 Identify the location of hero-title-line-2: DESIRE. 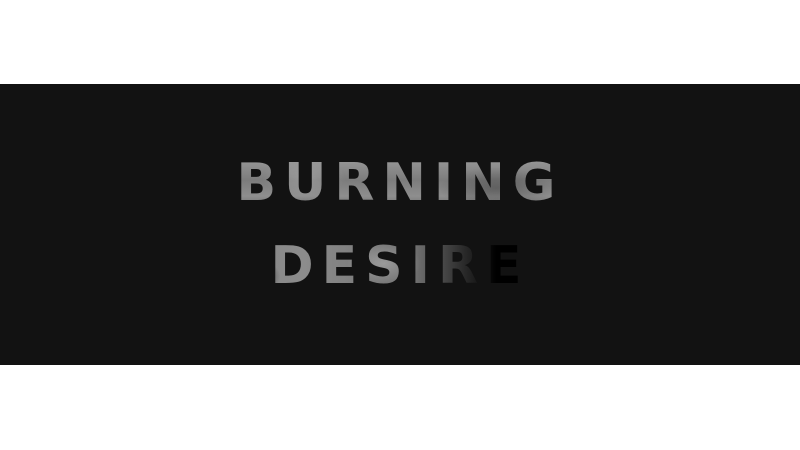
(400, 266).